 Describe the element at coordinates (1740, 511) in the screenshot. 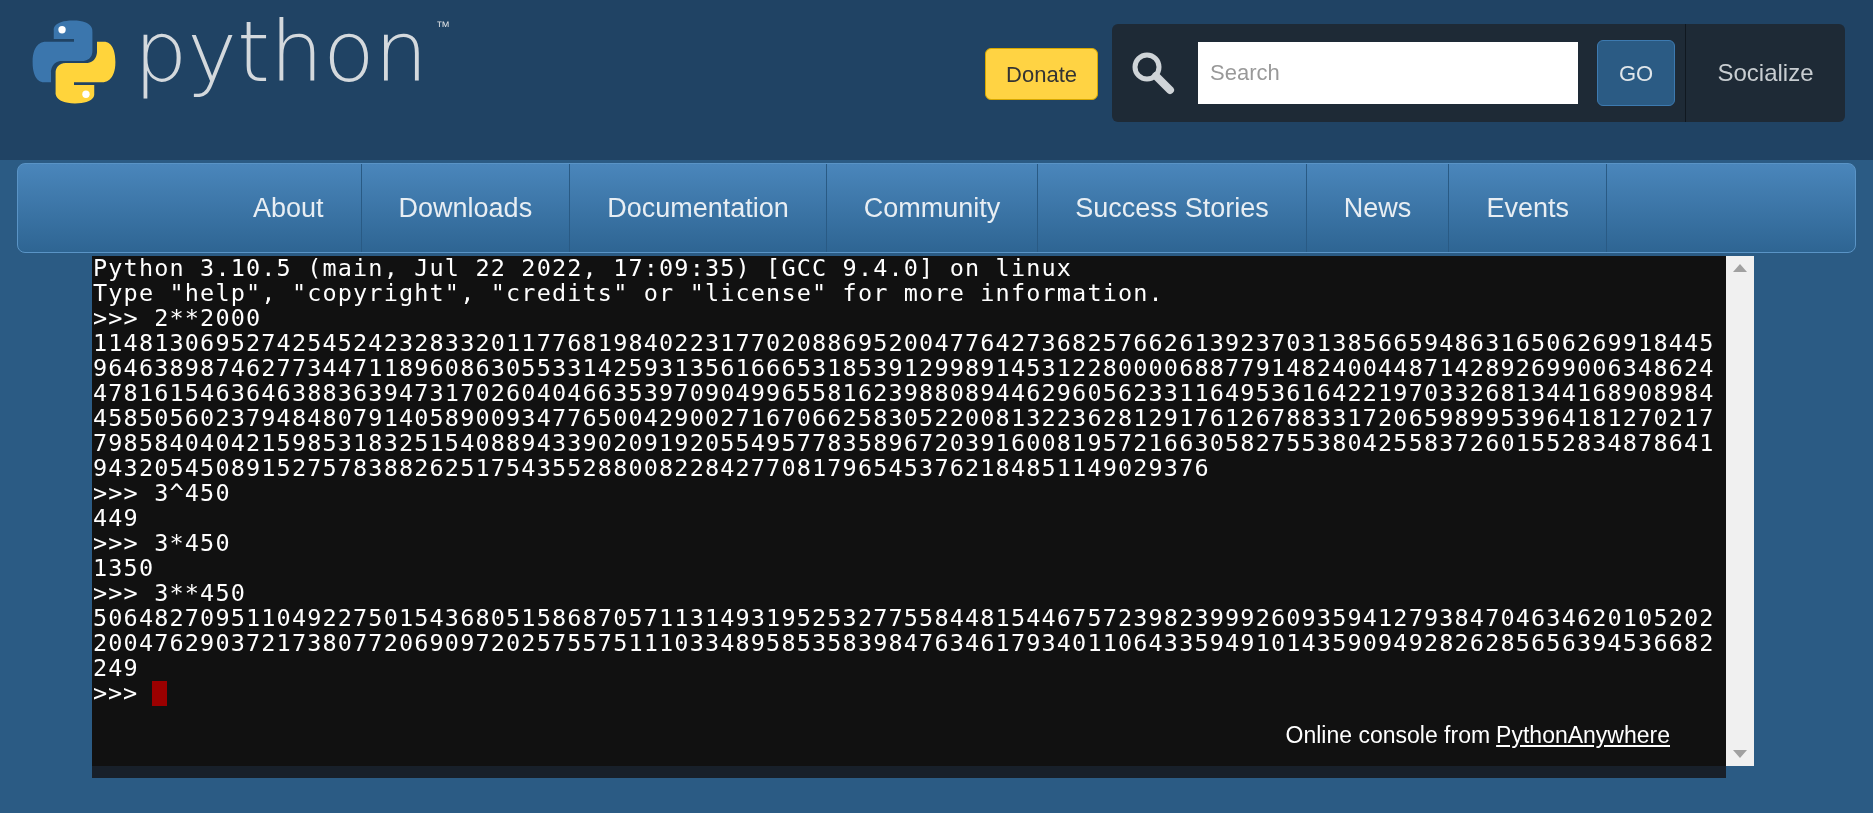

I see `scrollbar` at that location.